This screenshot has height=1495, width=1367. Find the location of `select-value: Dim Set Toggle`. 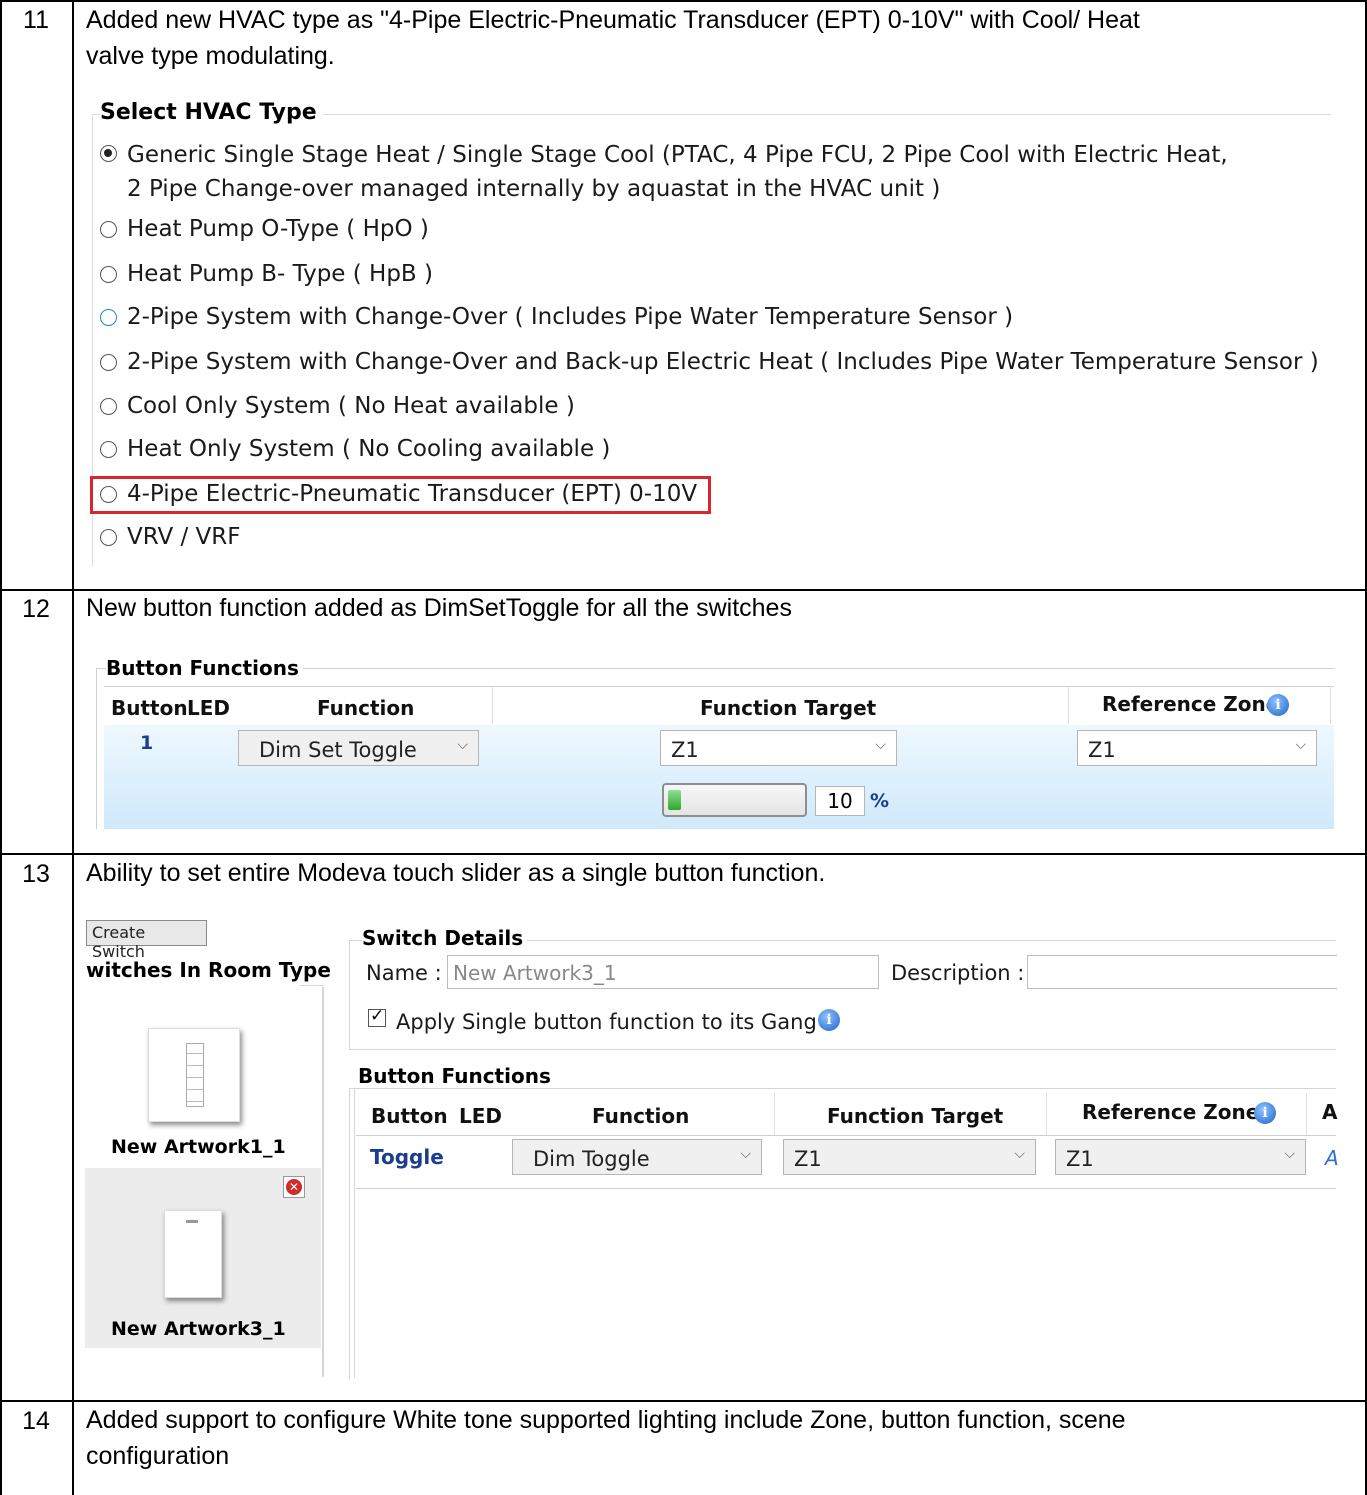

select-value: Dim Set Toggle is located at coordinates (338, 750).